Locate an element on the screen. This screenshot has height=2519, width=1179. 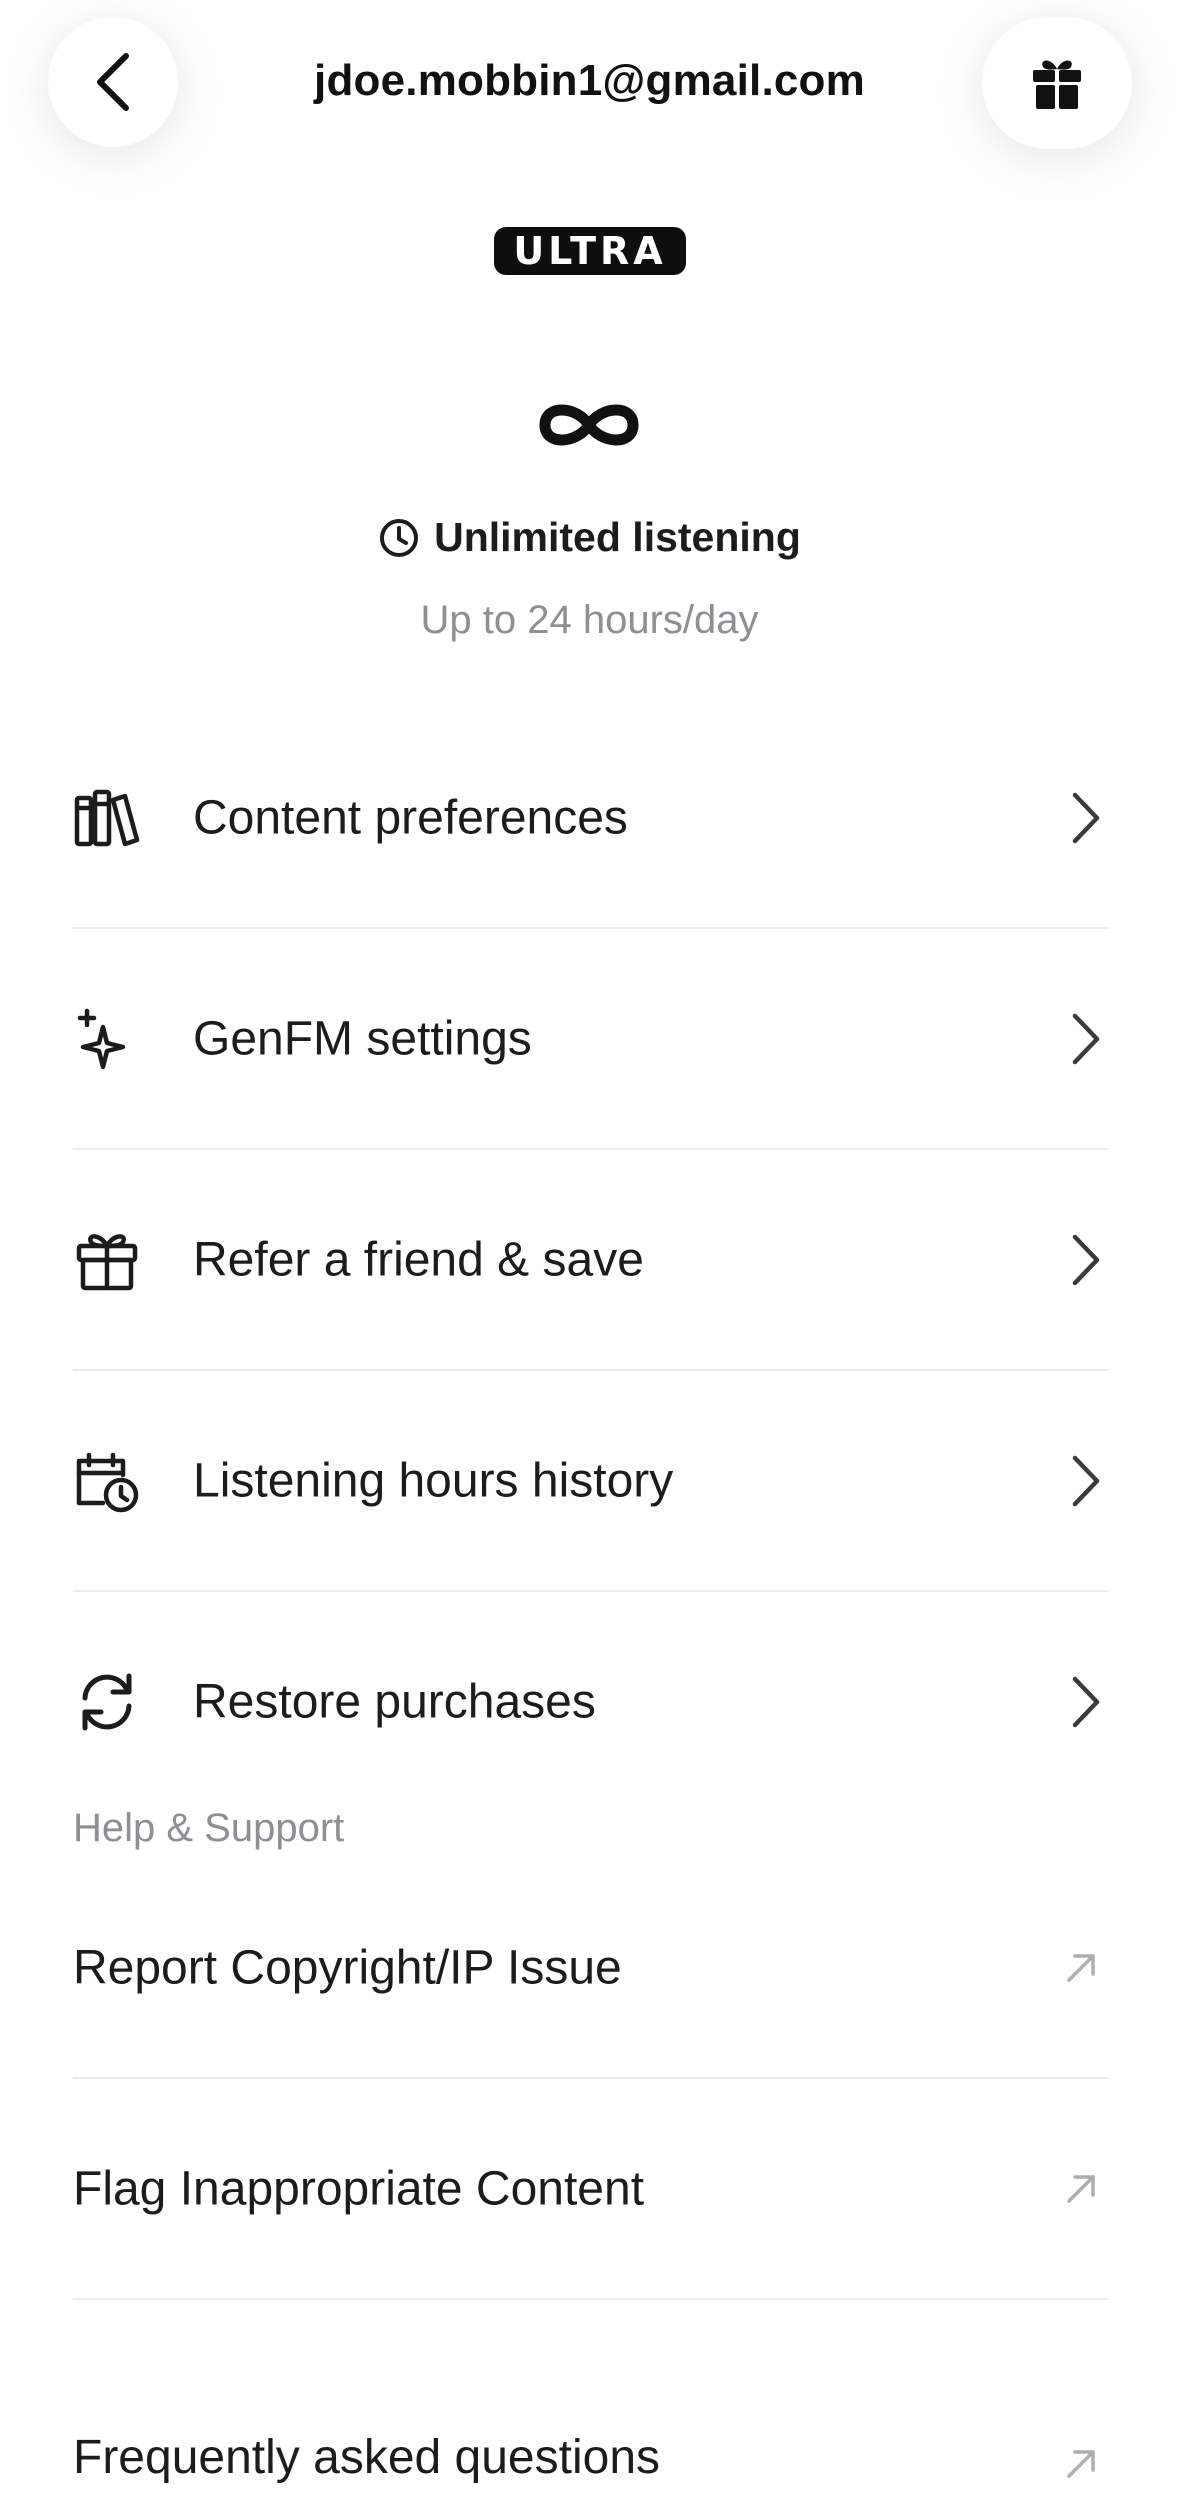
account-email-title: jdoe.mobbin1@gmail.com is located at coordinates (589, 80).